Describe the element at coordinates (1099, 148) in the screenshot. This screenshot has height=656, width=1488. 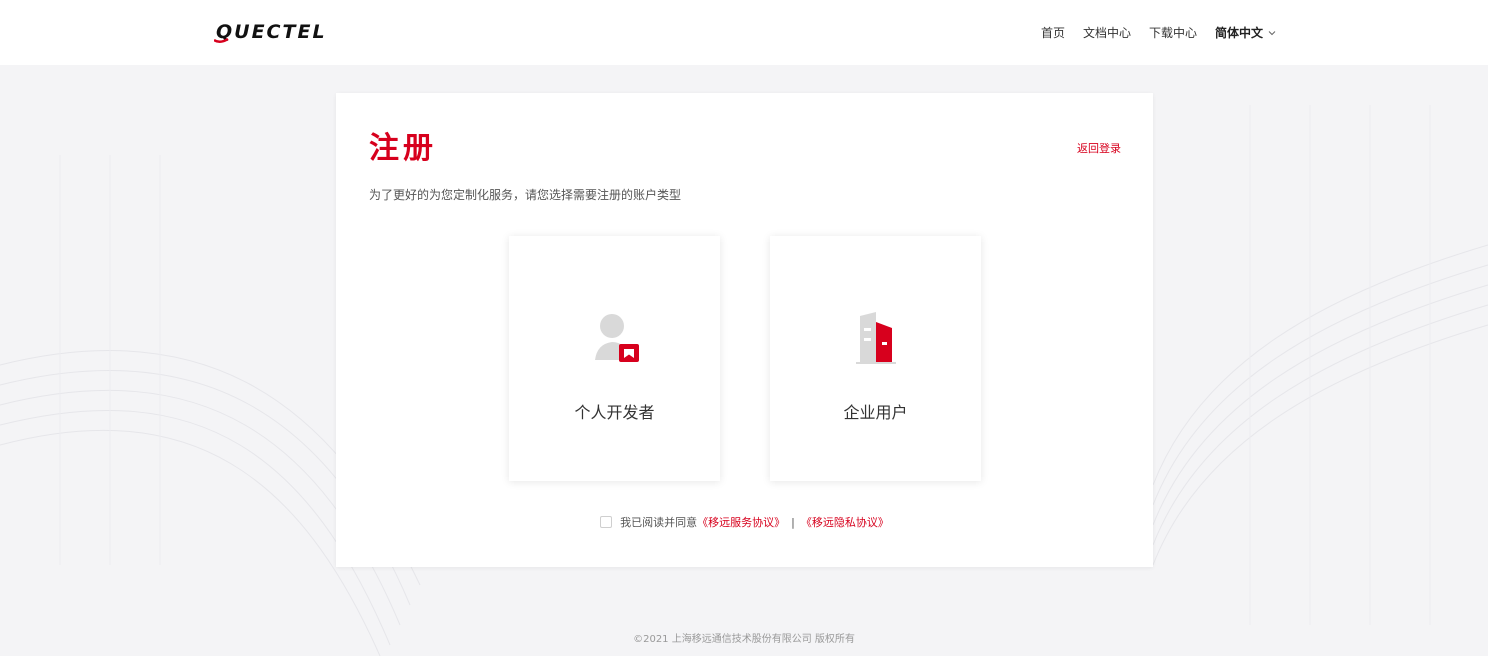
I see `back-to-login-link: 返回登录` at that location.